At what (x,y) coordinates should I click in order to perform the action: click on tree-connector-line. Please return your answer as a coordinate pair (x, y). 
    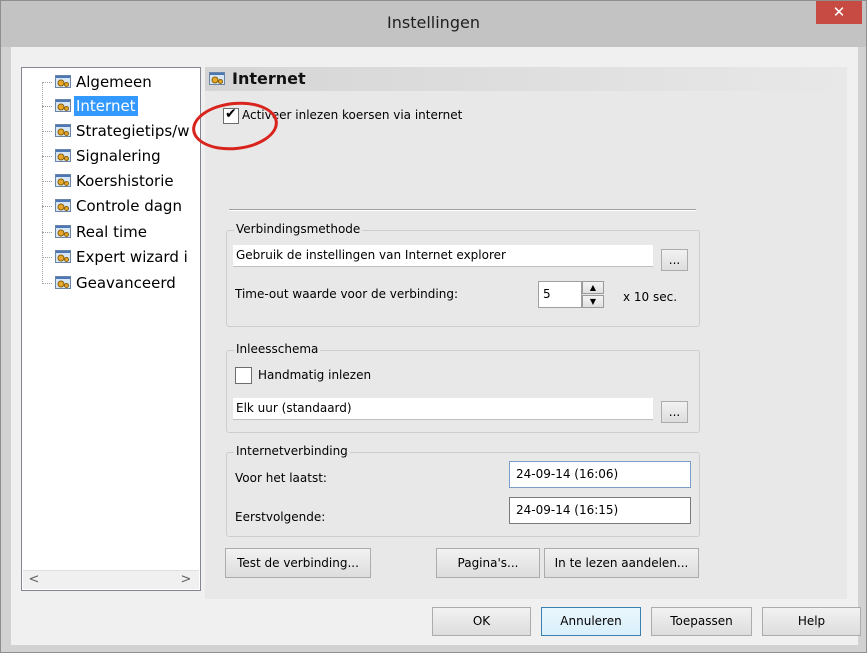
    Looking at the image, I should click on (42, 183).